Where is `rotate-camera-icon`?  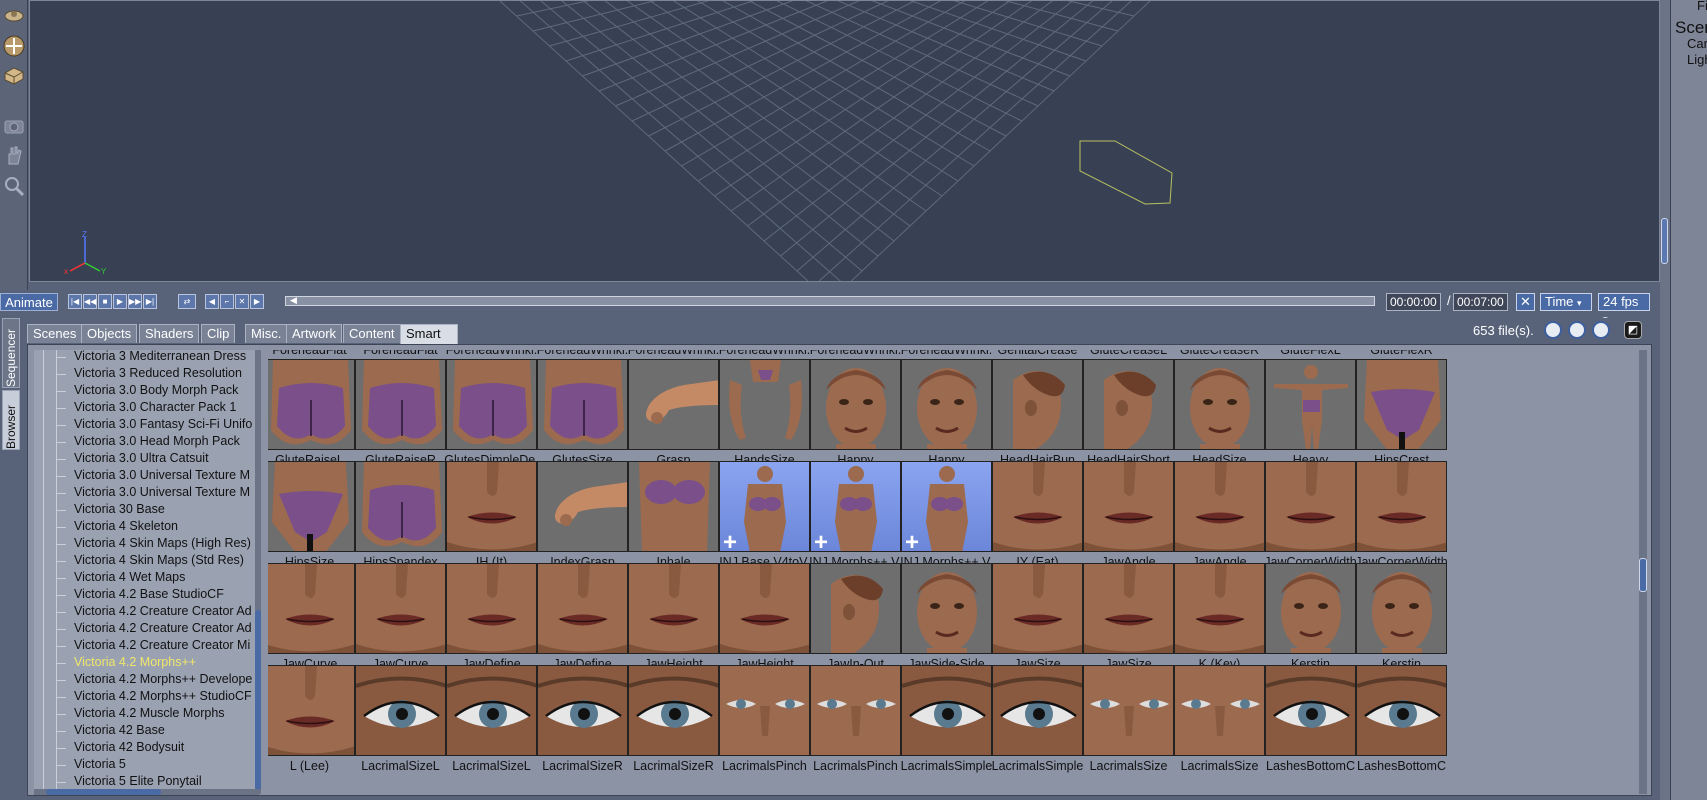
rotate-camera-icon is located at coordinates (14, 16).